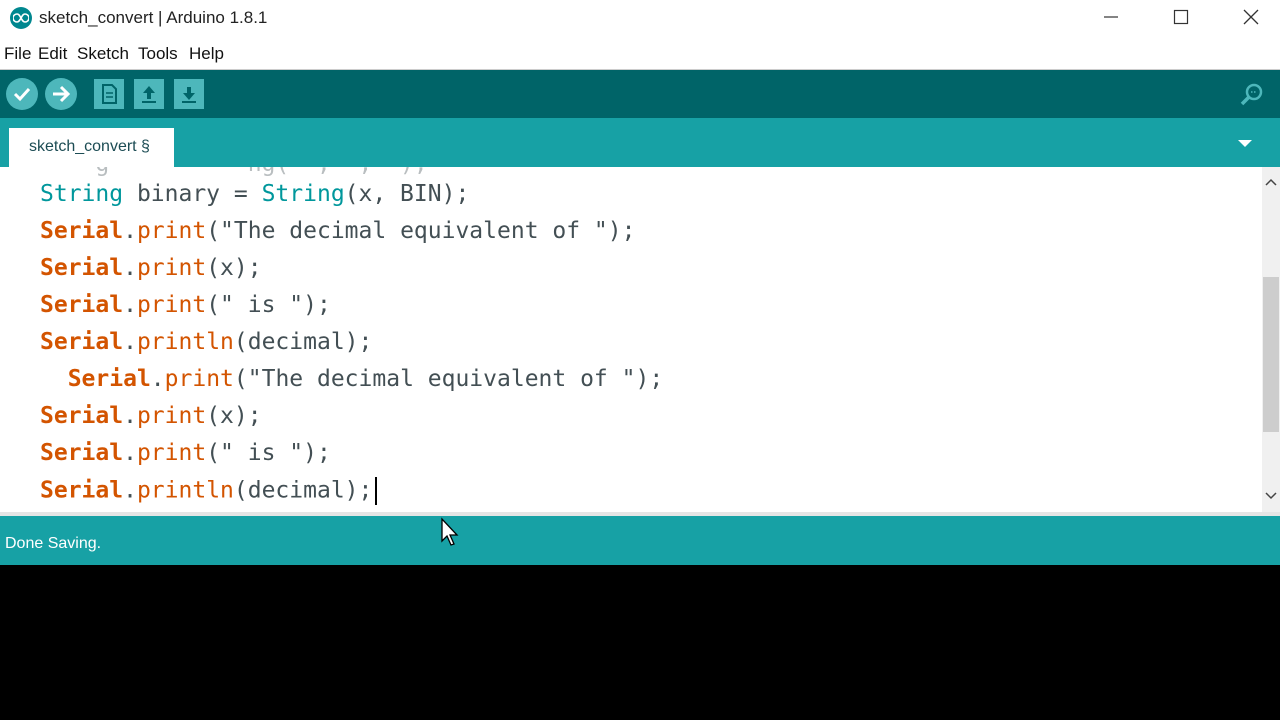  I want to click on open-button, so click(149, 94).